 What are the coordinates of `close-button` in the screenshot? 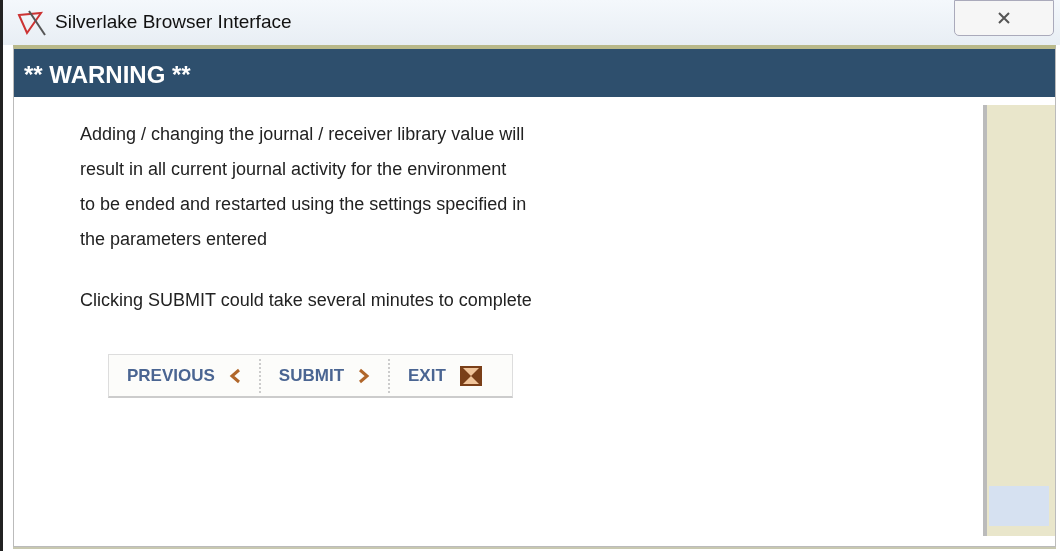 It's located at (1004, 18).